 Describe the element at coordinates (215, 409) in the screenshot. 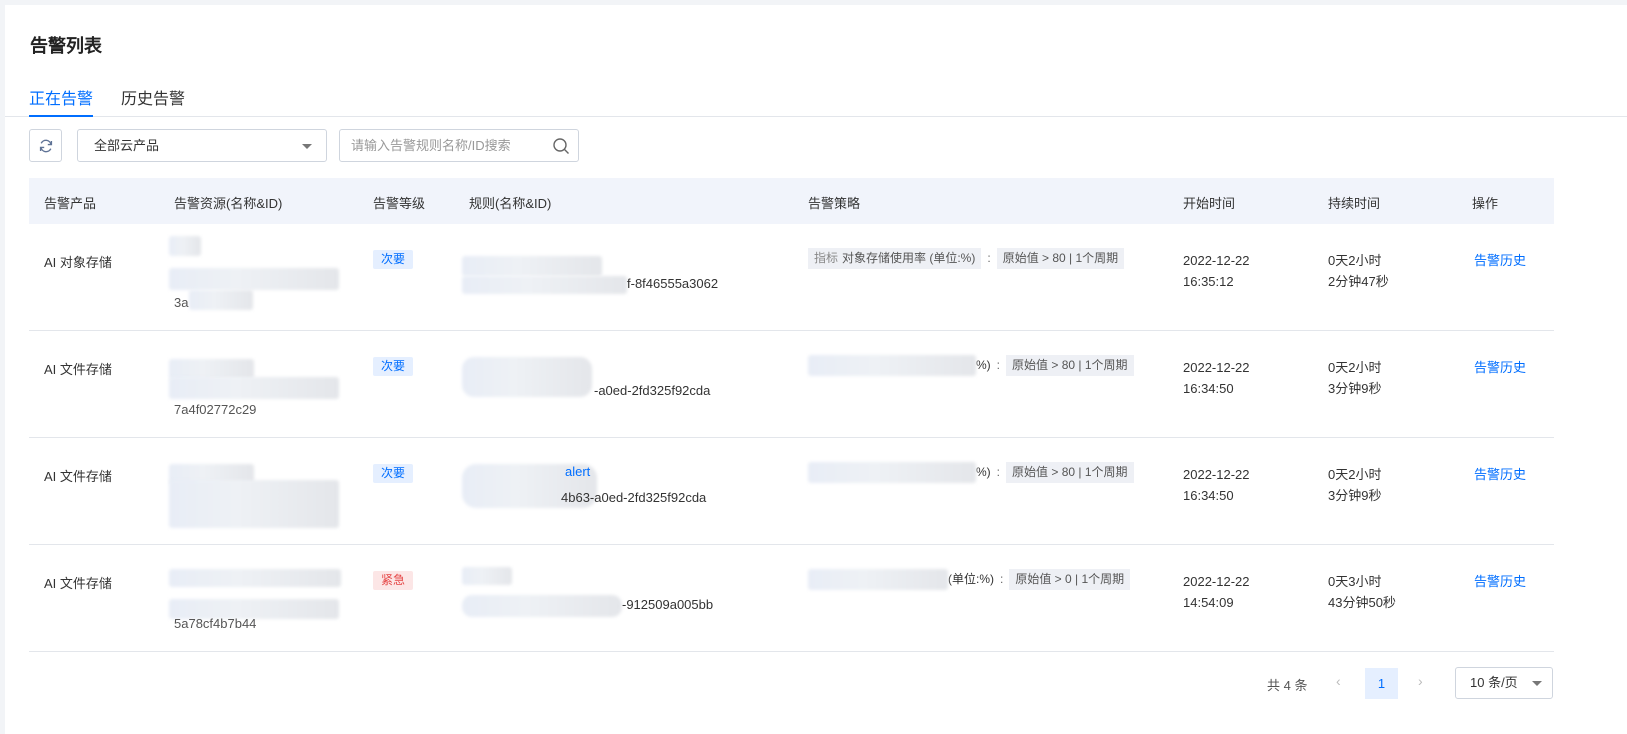

I see `resource-id: 7a4f02772c29` at that location.